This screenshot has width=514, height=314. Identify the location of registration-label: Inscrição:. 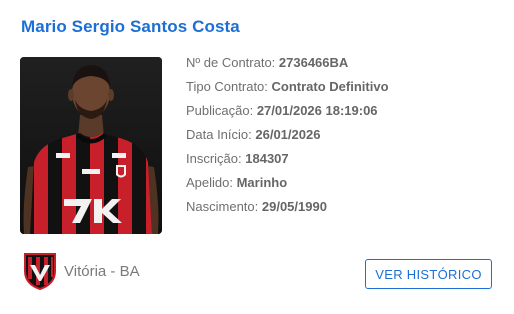
(216, 158).